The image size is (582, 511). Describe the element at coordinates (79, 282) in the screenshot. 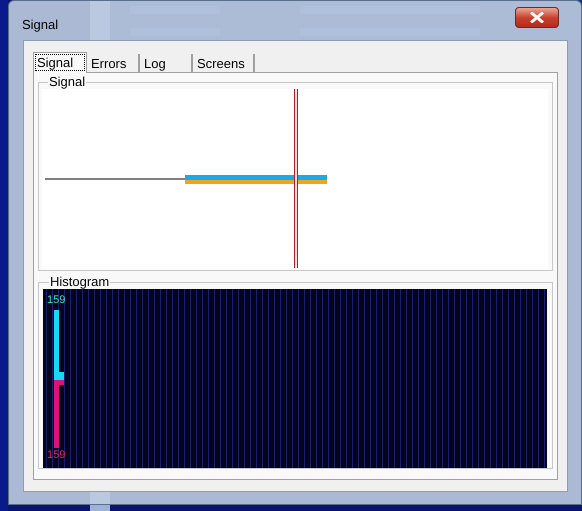

I see `group-title: Histogram` at that location.